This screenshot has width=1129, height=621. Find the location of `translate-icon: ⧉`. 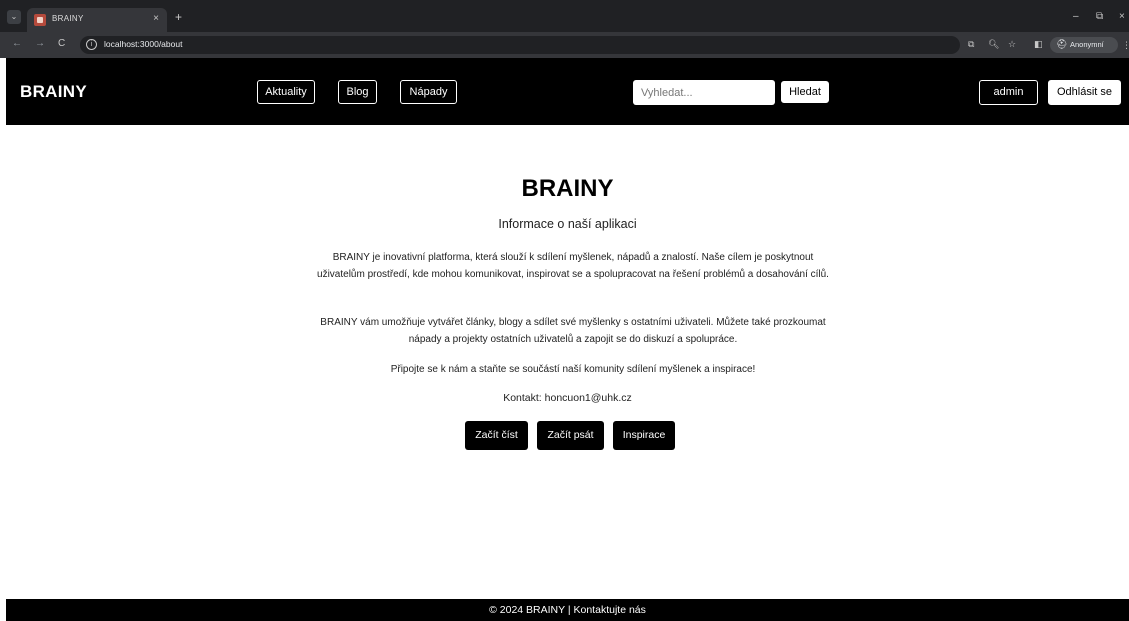

translate-icon: ⧉ is located at coordinates (971, 44).